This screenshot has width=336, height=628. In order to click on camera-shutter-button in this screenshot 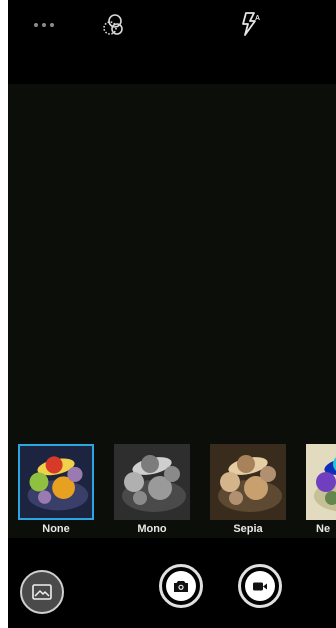, I will do `click(181, 586)`.